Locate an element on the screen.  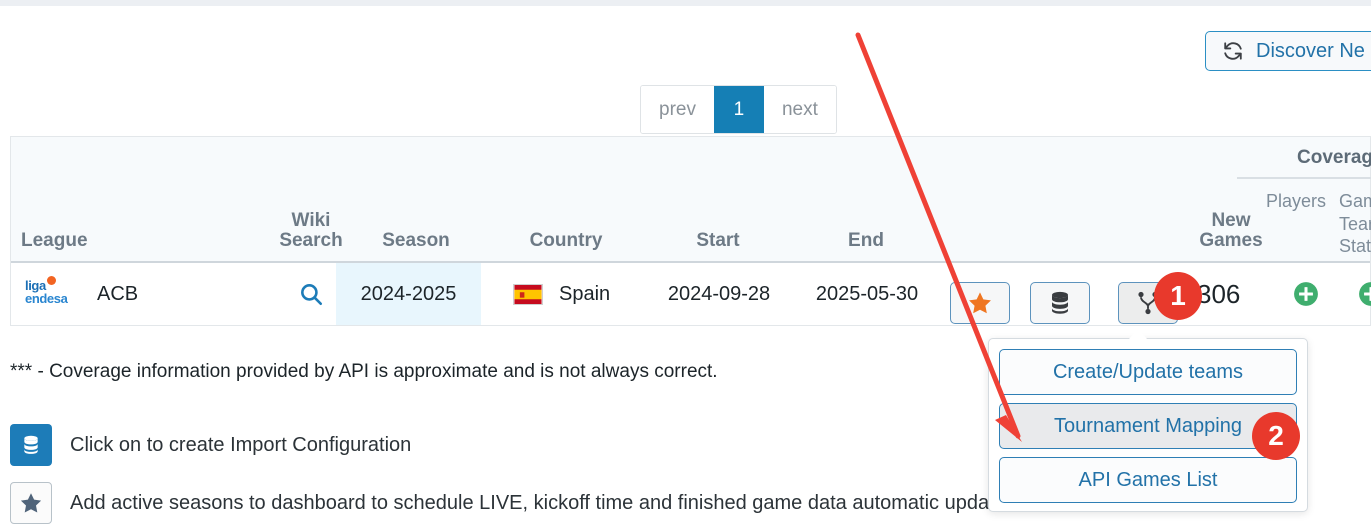
coverage-group-rule is located at coordinates (1304, 178).